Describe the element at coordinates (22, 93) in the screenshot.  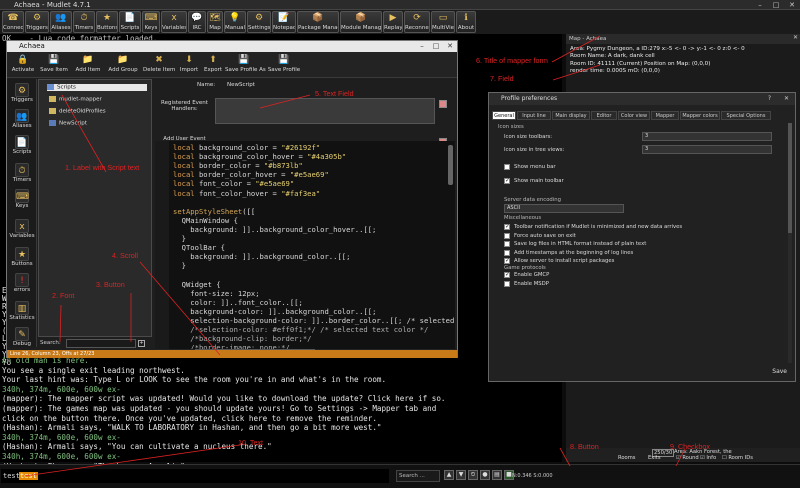
I see `sidebar-triggers-button: ⚙ Triggers` at that location.